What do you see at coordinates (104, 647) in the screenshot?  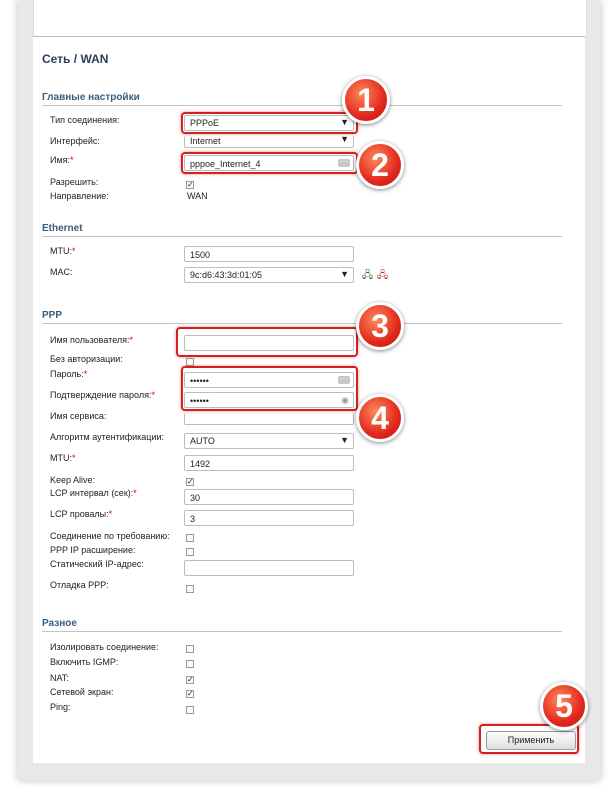 I see `isolate-label: Изолировать соединение:` at bounding box center [104, 647].